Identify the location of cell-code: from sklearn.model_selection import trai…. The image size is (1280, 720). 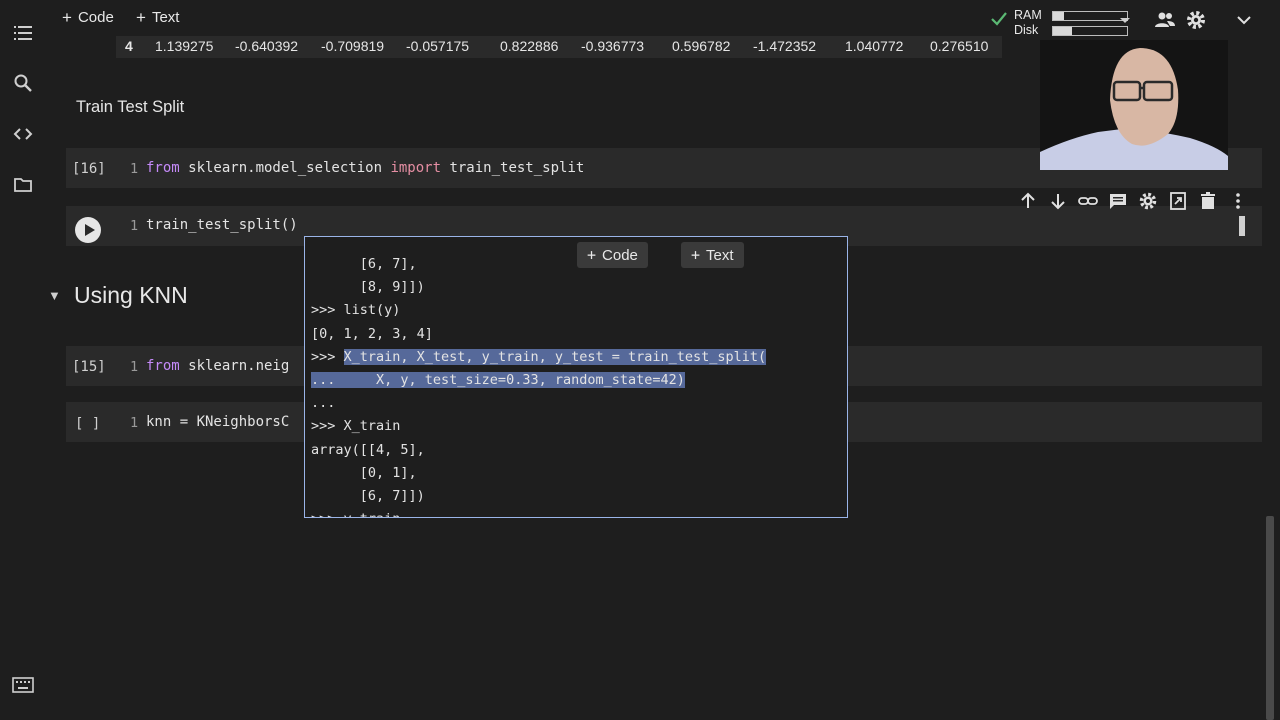
(365, 168).